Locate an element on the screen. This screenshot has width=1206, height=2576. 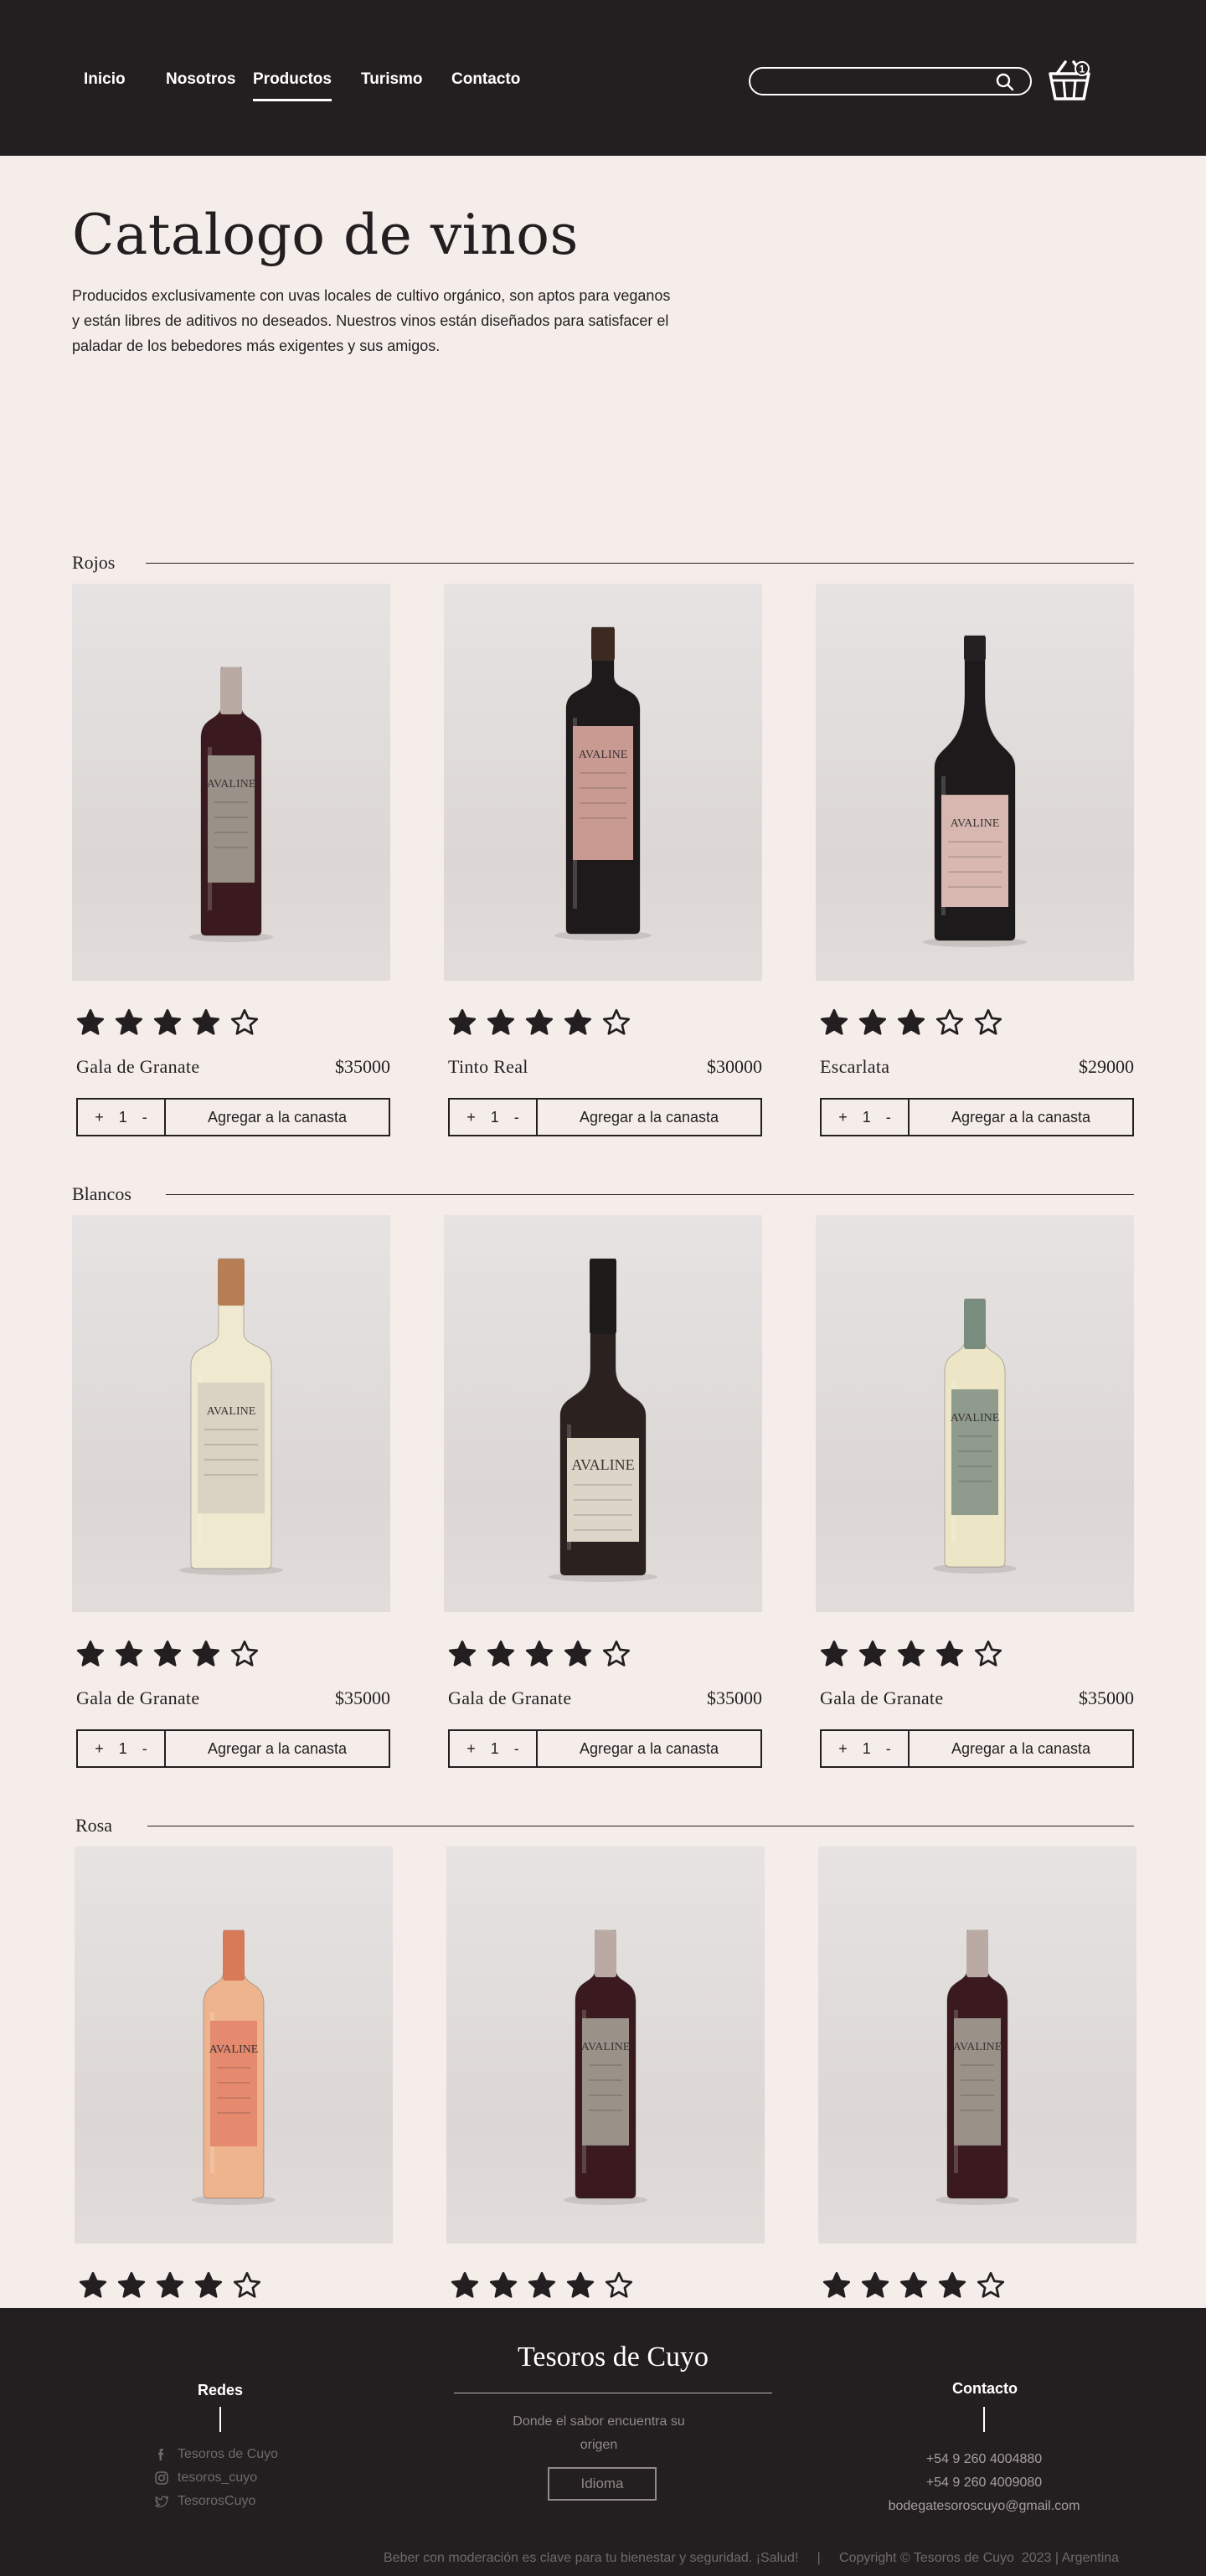
nav-inicio: Inicio is located at coordinates (105, 84).